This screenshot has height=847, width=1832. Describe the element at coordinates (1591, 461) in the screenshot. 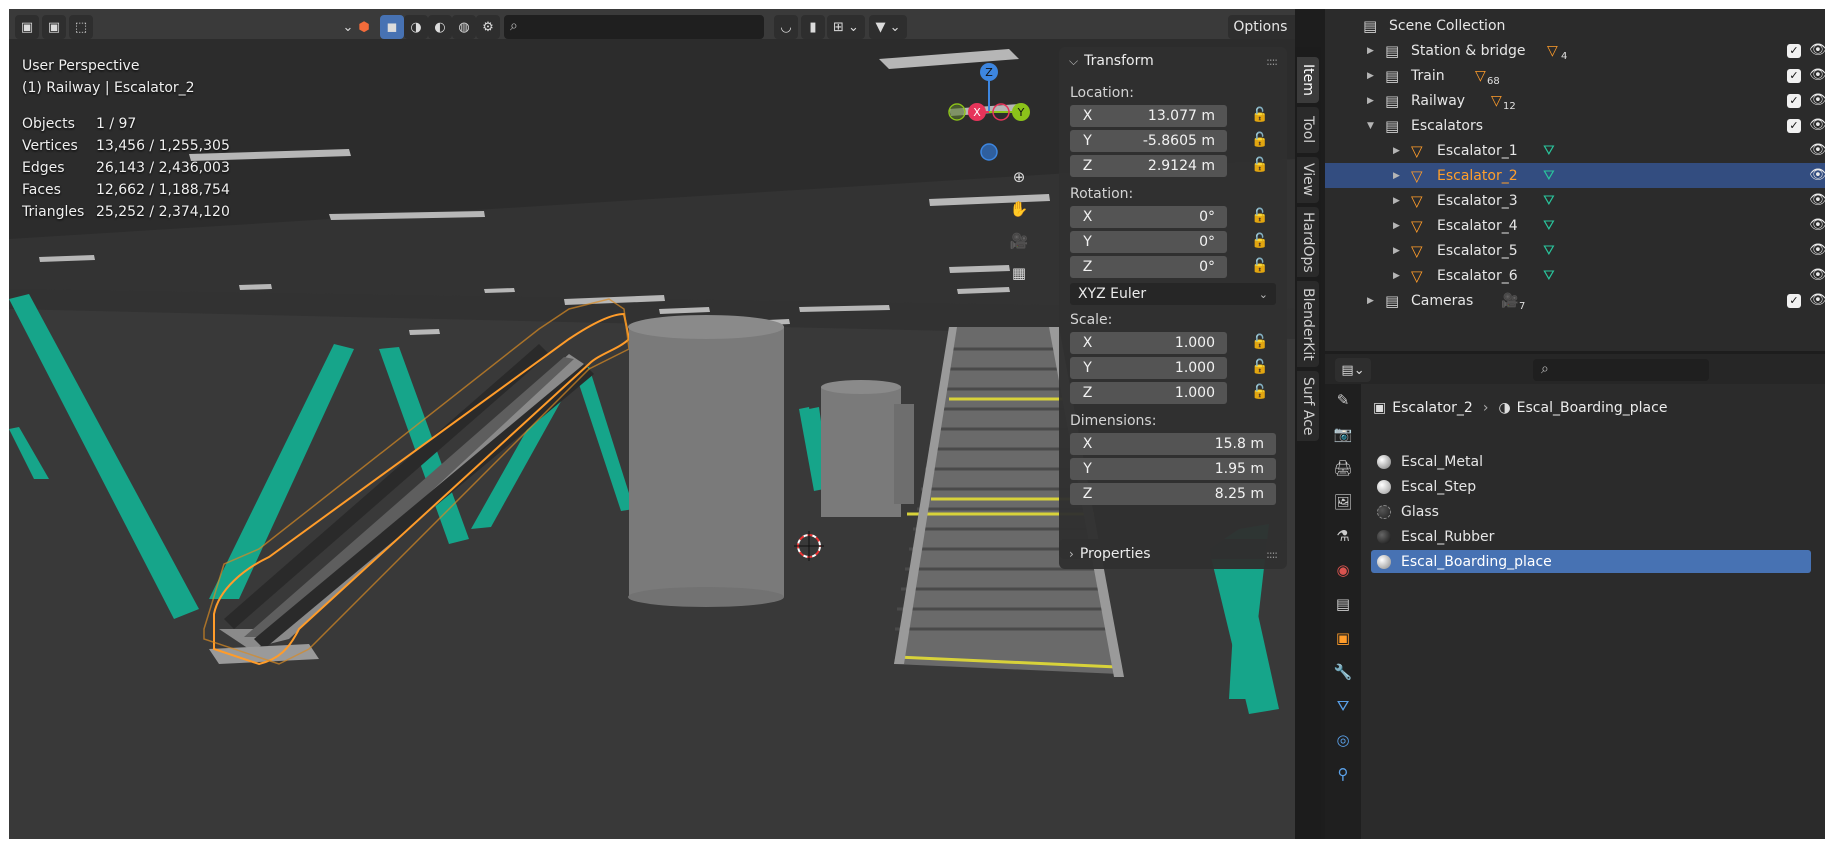

I see `material-slot: Escal_Metal` at that location.